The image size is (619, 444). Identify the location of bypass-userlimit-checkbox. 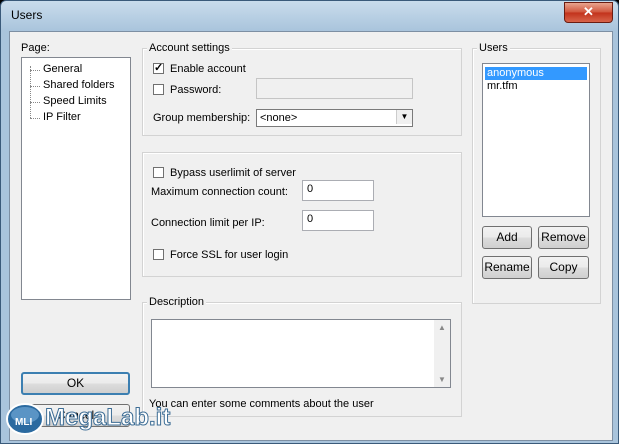
(158, 172).